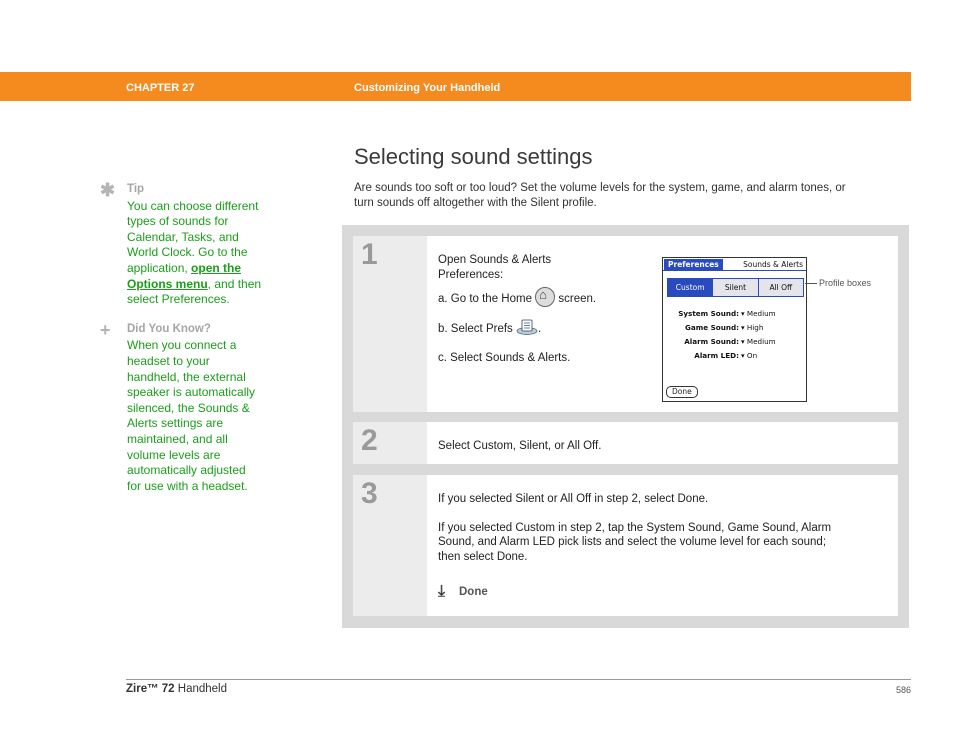  I want to click on tip-line: types of sounds for, so click(178, 221).